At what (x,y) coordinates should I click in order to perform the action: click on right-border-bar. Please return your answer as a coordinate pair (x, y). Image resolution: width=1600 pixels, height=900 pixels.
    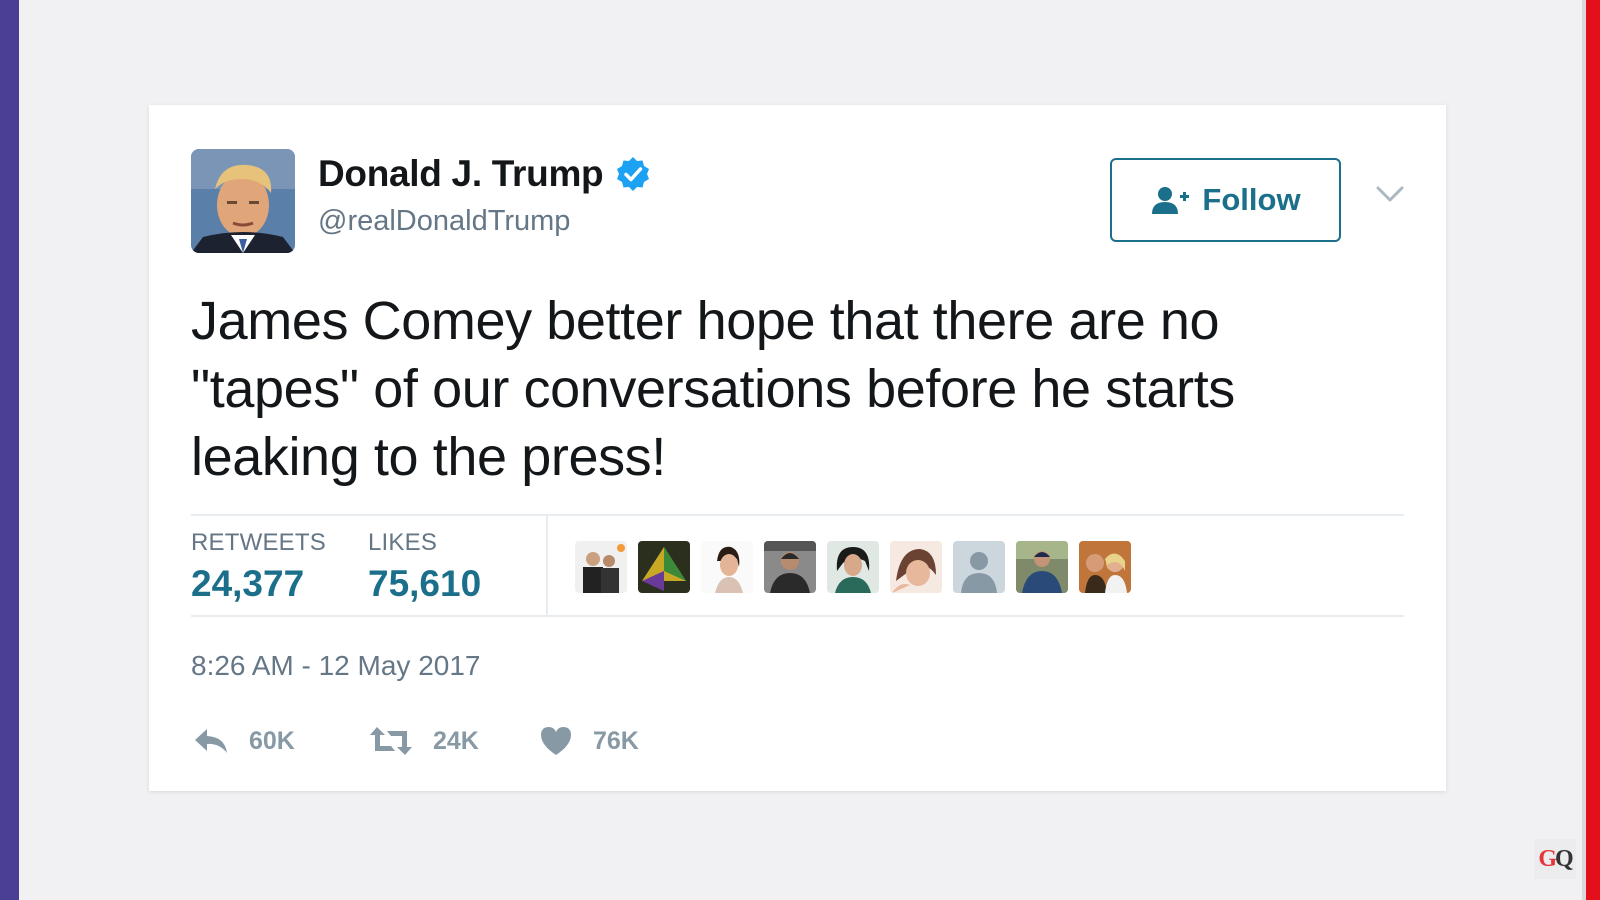
    Looking at the image, I should click on (1593, 450).